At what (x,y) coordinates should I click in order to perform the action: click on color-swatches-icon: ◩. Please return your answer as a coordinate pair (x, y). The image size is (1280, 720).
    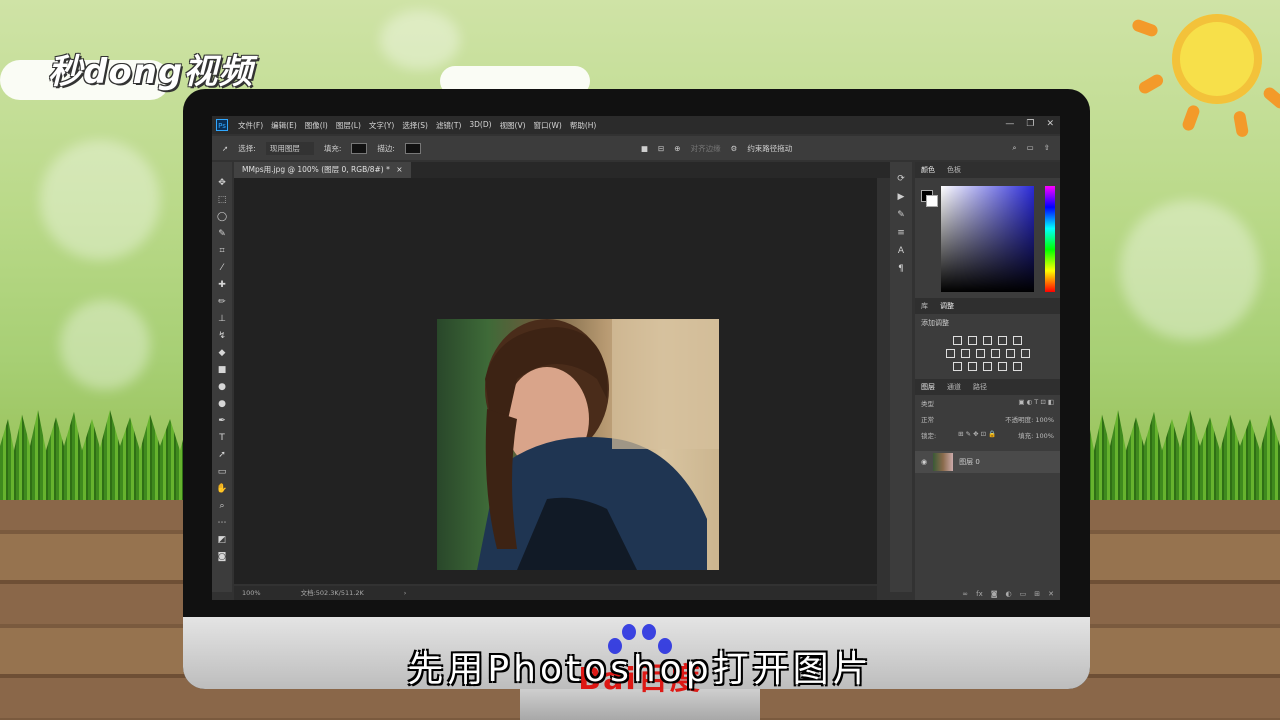
    Looking at the image, I should click on (222, 540).